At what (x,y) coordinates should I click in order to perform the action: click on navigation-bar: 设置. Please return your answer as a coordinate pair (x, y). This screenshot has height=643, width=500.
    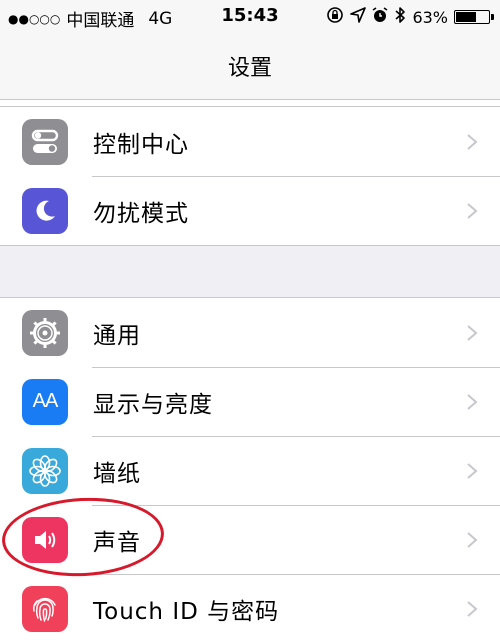
    Looking at the image, I should click on (250, 67).